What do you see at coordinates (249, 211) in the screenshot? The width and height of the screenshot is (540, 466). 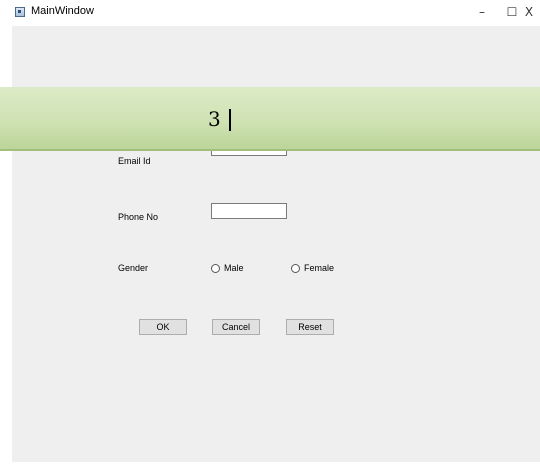 I see `phone-field` at bounding box center [249, 211].